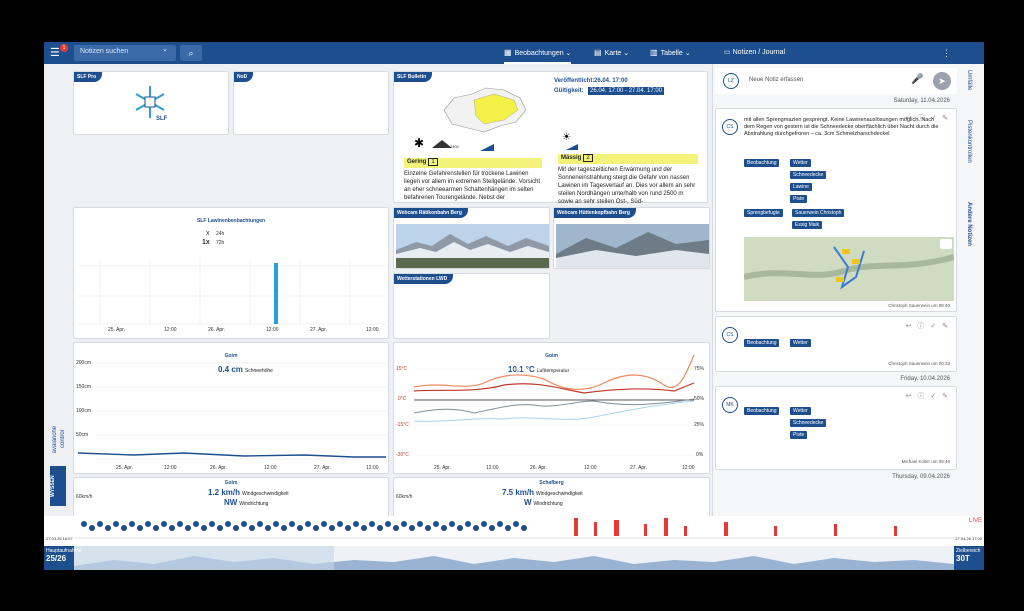 This screenshot has width=1024, height=611. Describe the element at coordinates (670, 53) in the screenshot. I see `tab-tabelle: ▥ Tabelle ⌄` at that location.